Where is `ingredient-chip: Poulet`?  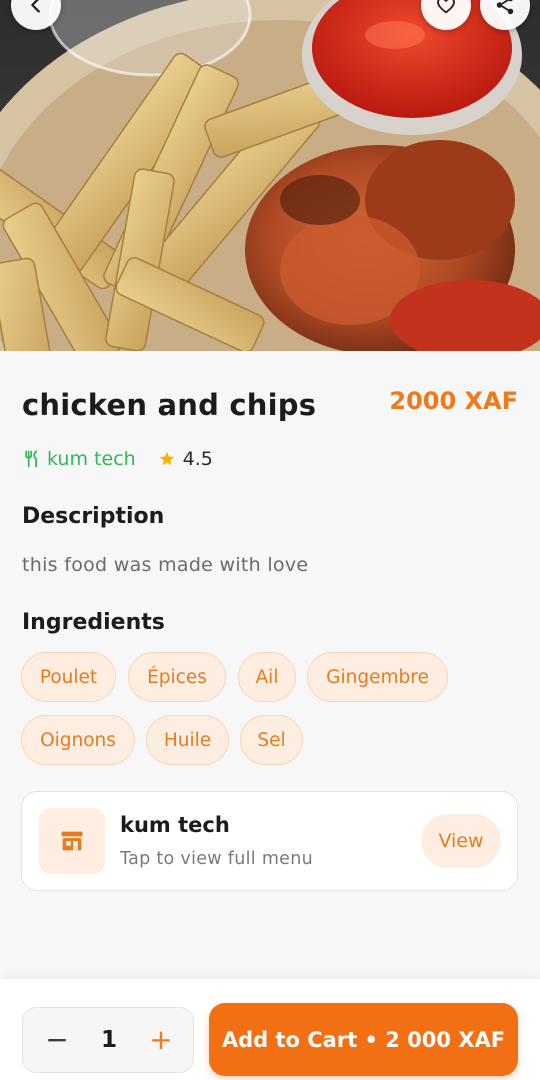
ingredient-chip: Poulet is located at coordinates (68, 677).